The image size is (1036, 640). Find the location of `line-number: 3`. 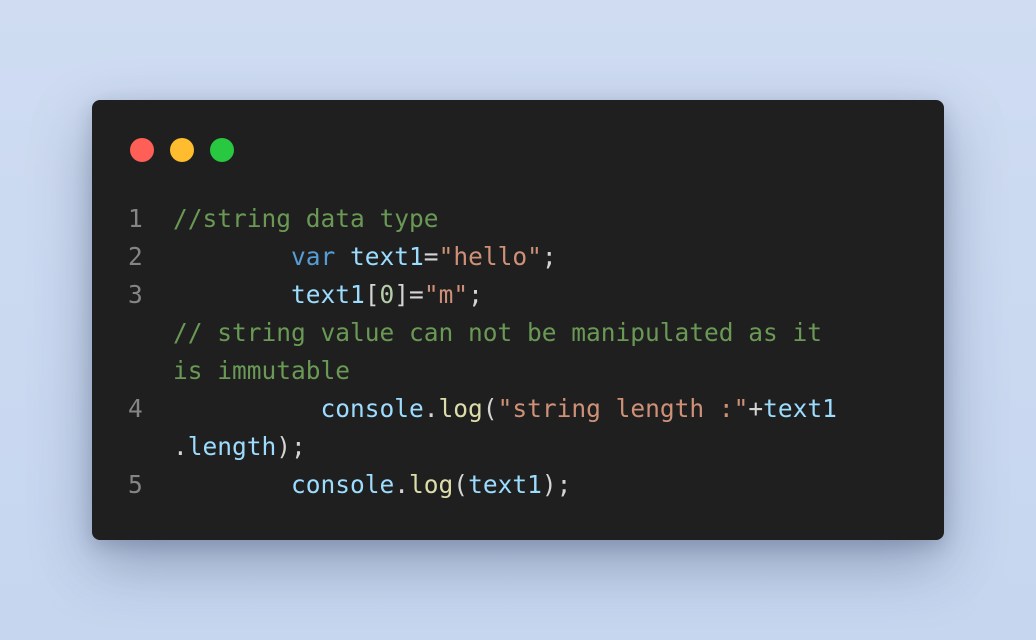

line-number: 3 is located at coordinates (135, 294).